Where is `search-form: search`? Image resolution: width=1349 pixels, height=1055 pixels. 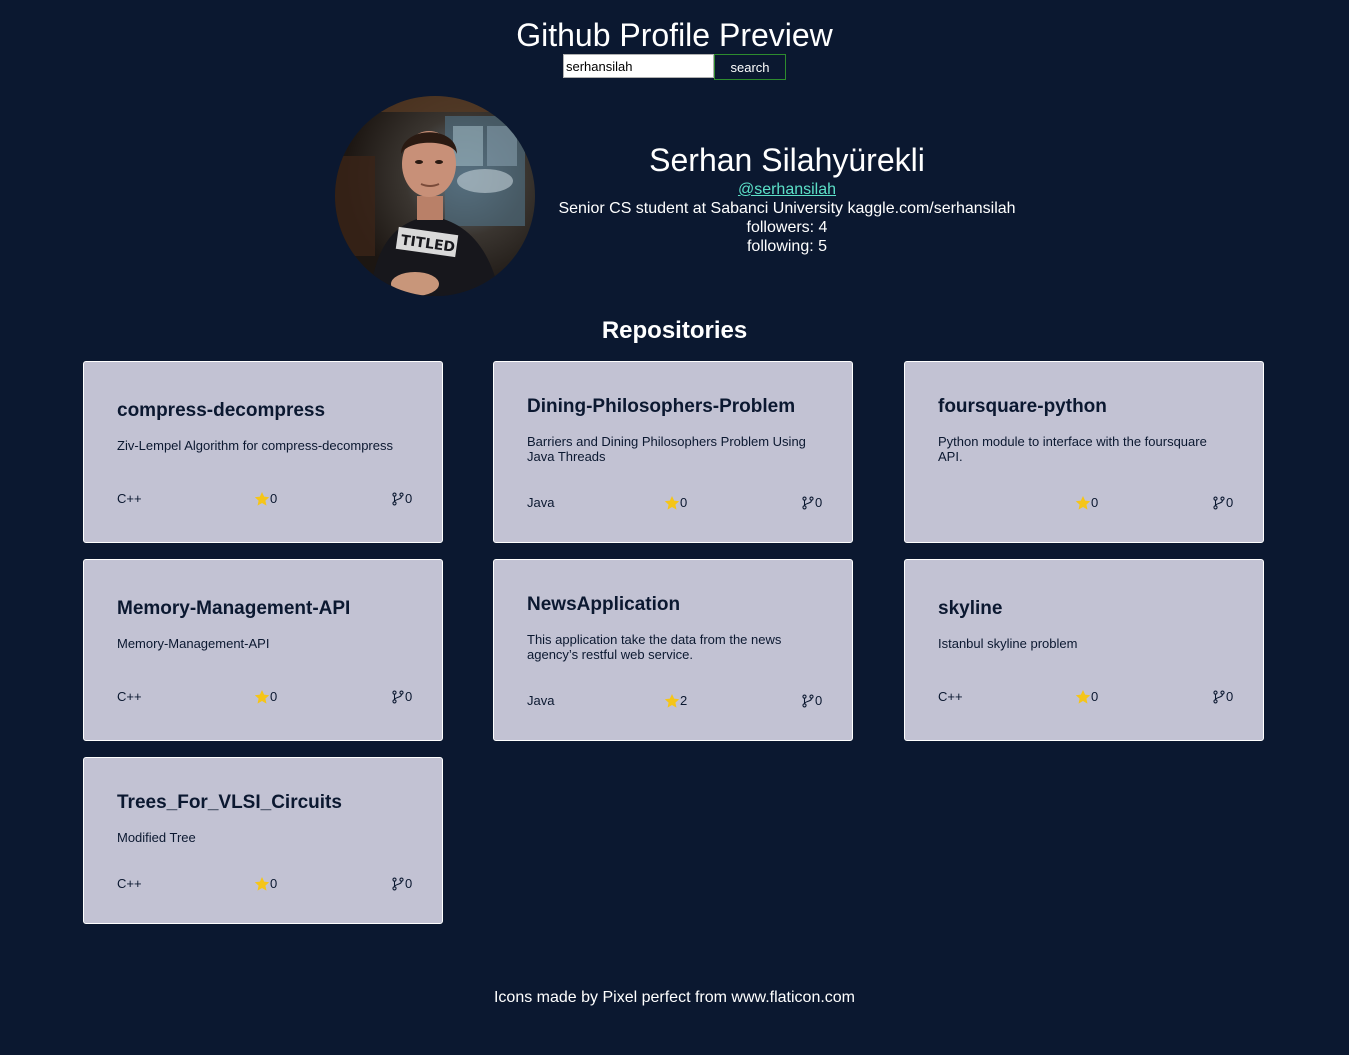 search-form: search is located at coordinates (674, 67).